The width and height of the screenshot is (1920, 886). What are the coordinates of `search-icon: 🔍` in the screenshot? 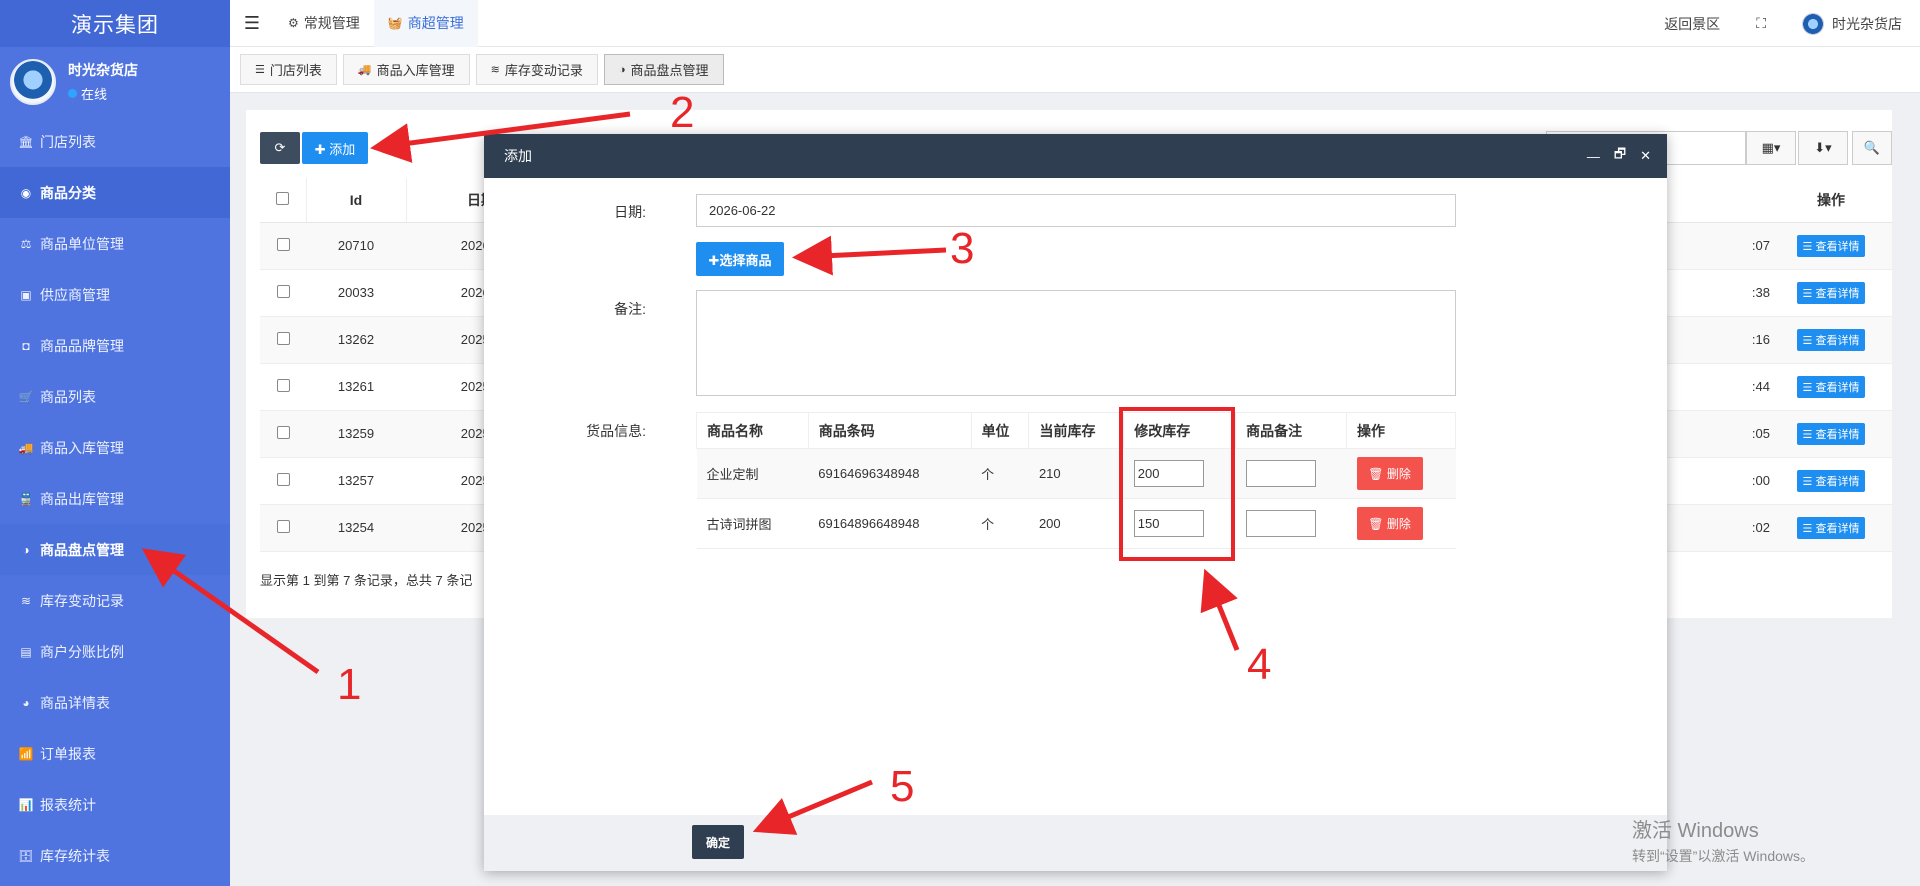 It's located at (1872, 148).